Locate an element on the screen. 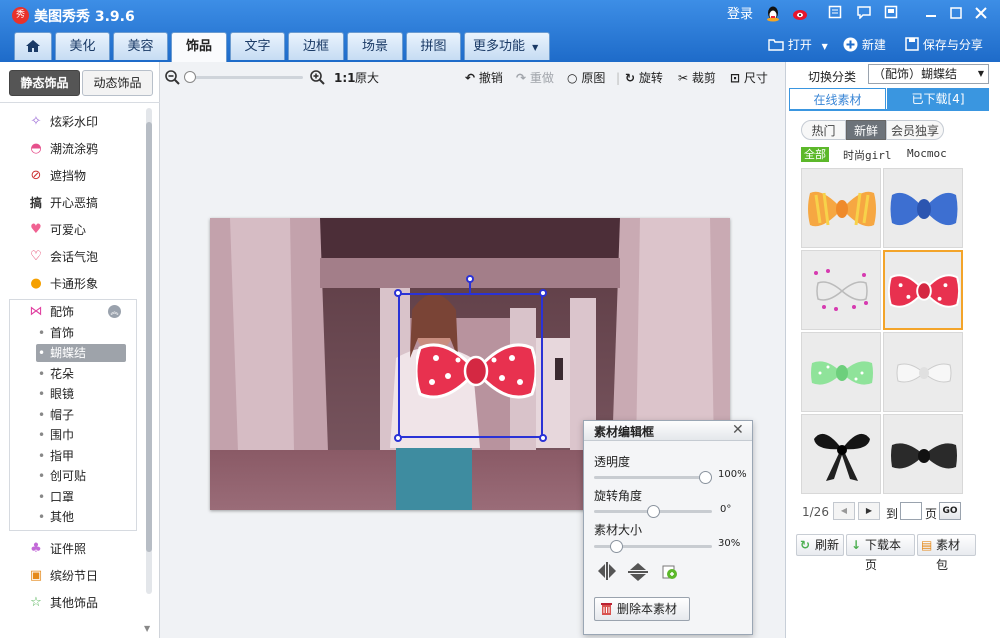 This screenshot has height=638, width=1000. category-other-accessories: ☆ 其他饰品 is located at coordinates (63, 603).